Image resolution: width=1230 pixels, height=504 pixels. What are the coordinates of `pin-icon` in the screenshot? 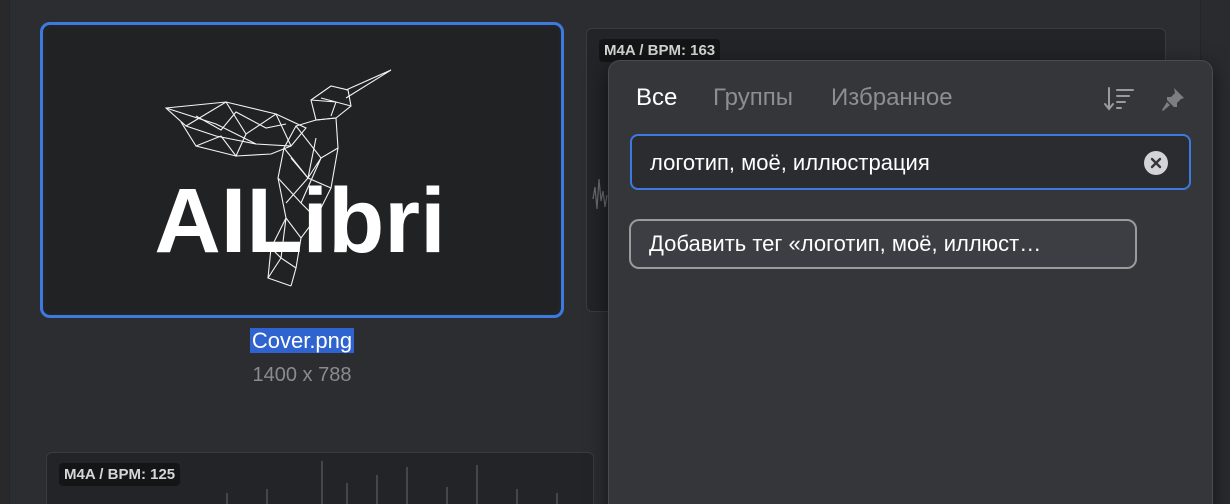 It's located at (1173, 99).